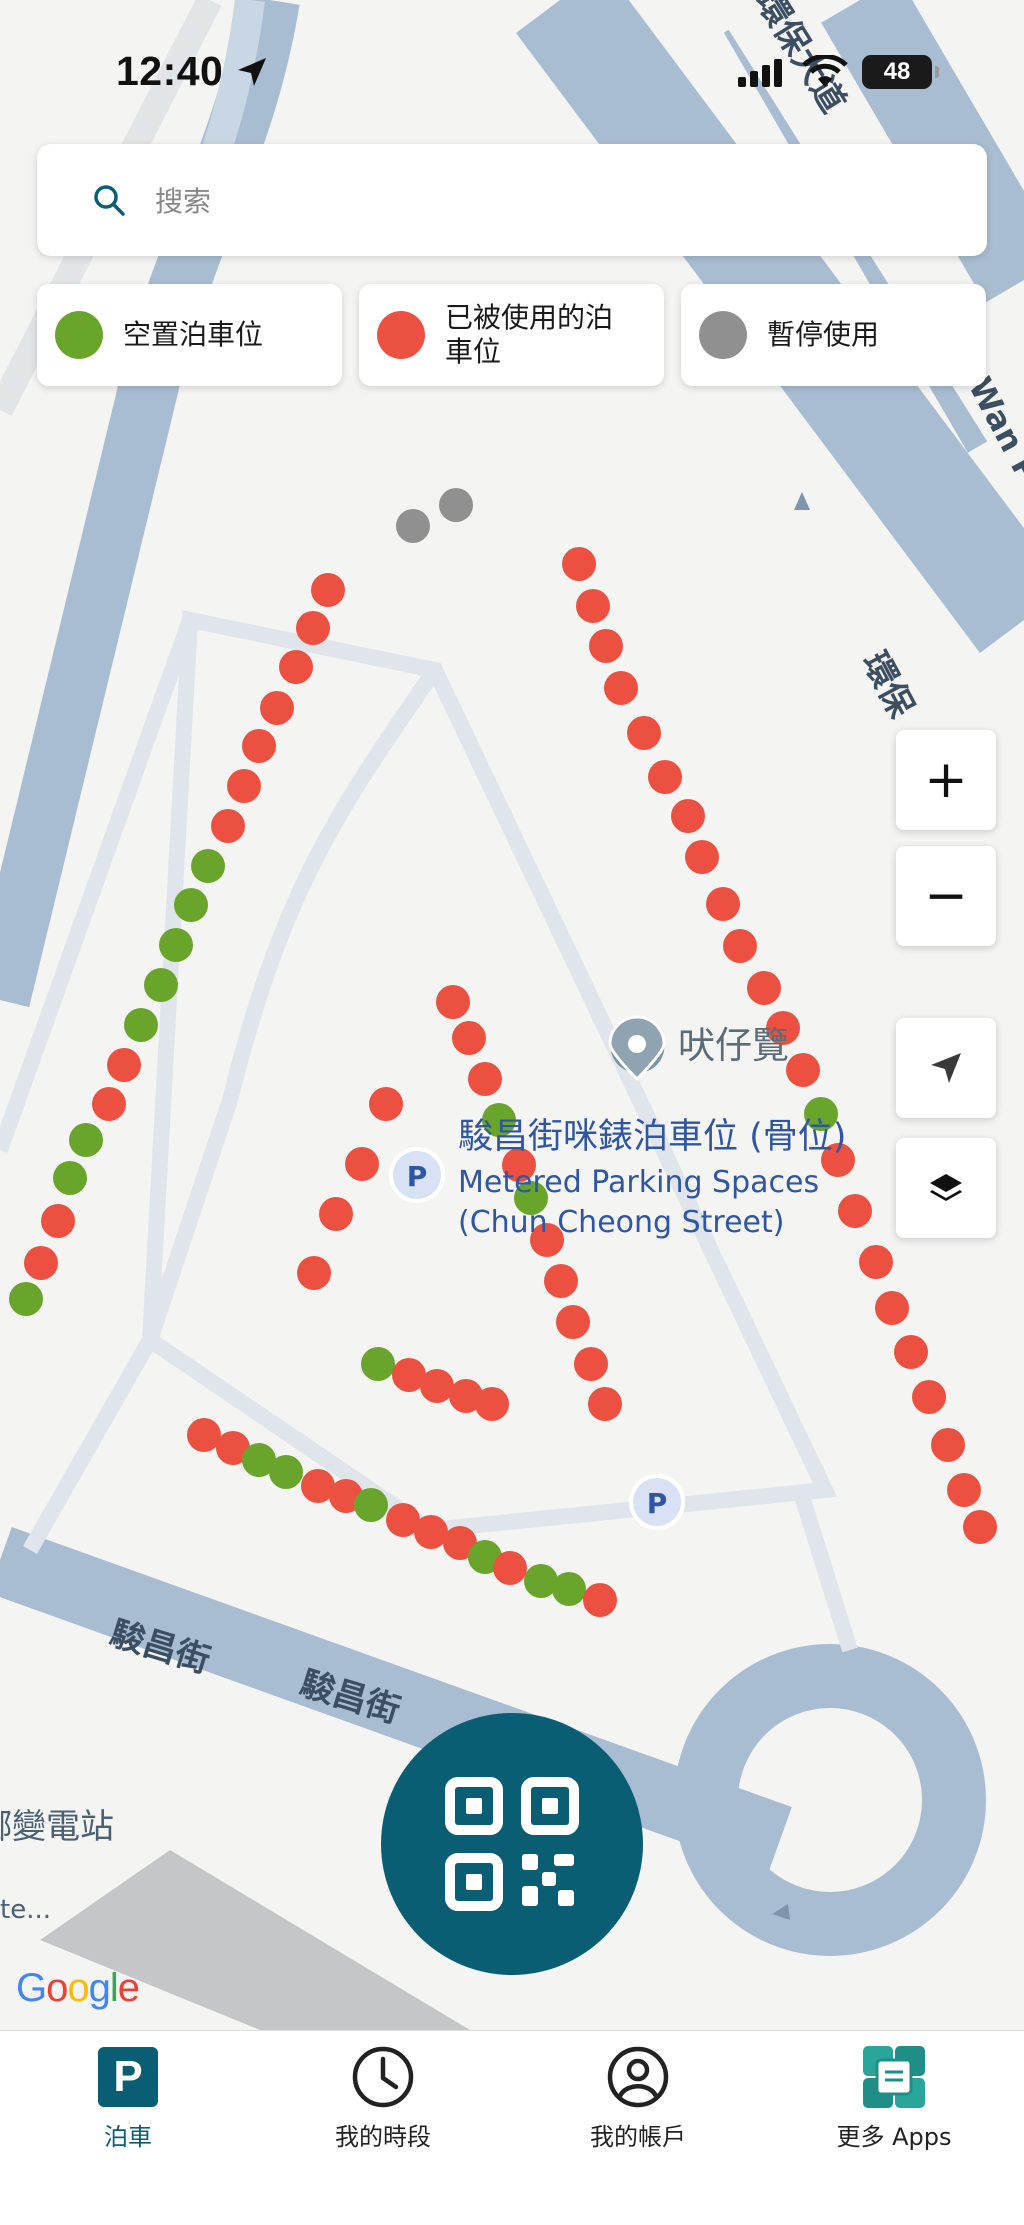  What do you see at coordinates (512, 2127) in the screenshot?
I see `bottom-tab-bar: P 泊車 我的時段 我的帳戶 更多 Apps` at bounding box center [512, 2127].